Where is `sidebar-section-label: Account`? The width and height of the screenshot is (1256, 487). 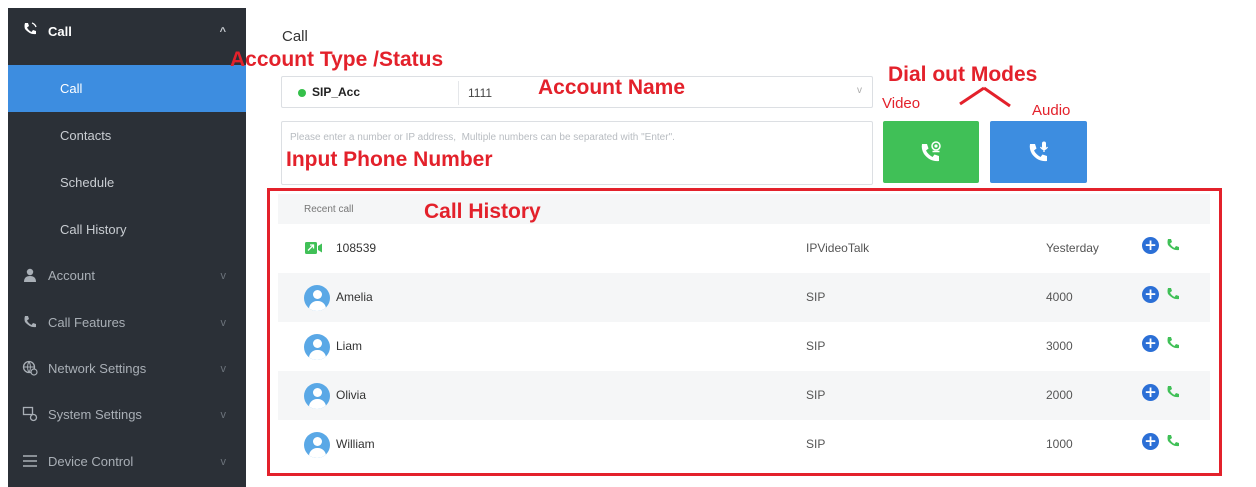
sidebar-section-label: Account is located at coordinates (71, 275).